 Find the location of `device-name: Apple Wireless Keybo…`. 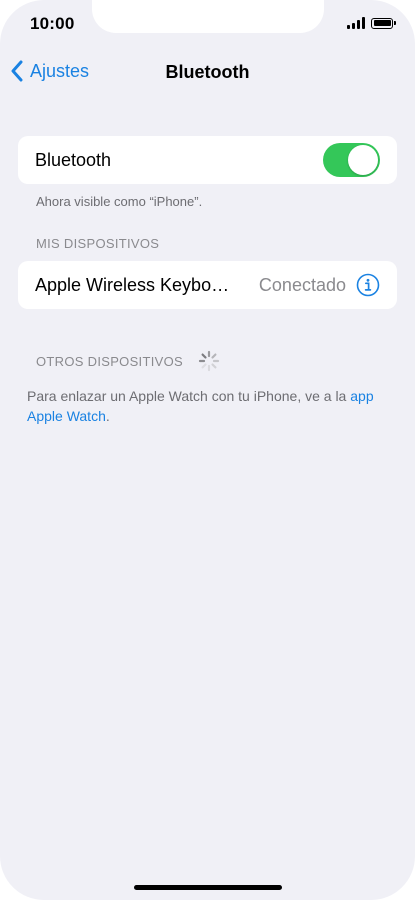

device-name: Apple Wireless Keybo… is located at coordinates (132, 284).